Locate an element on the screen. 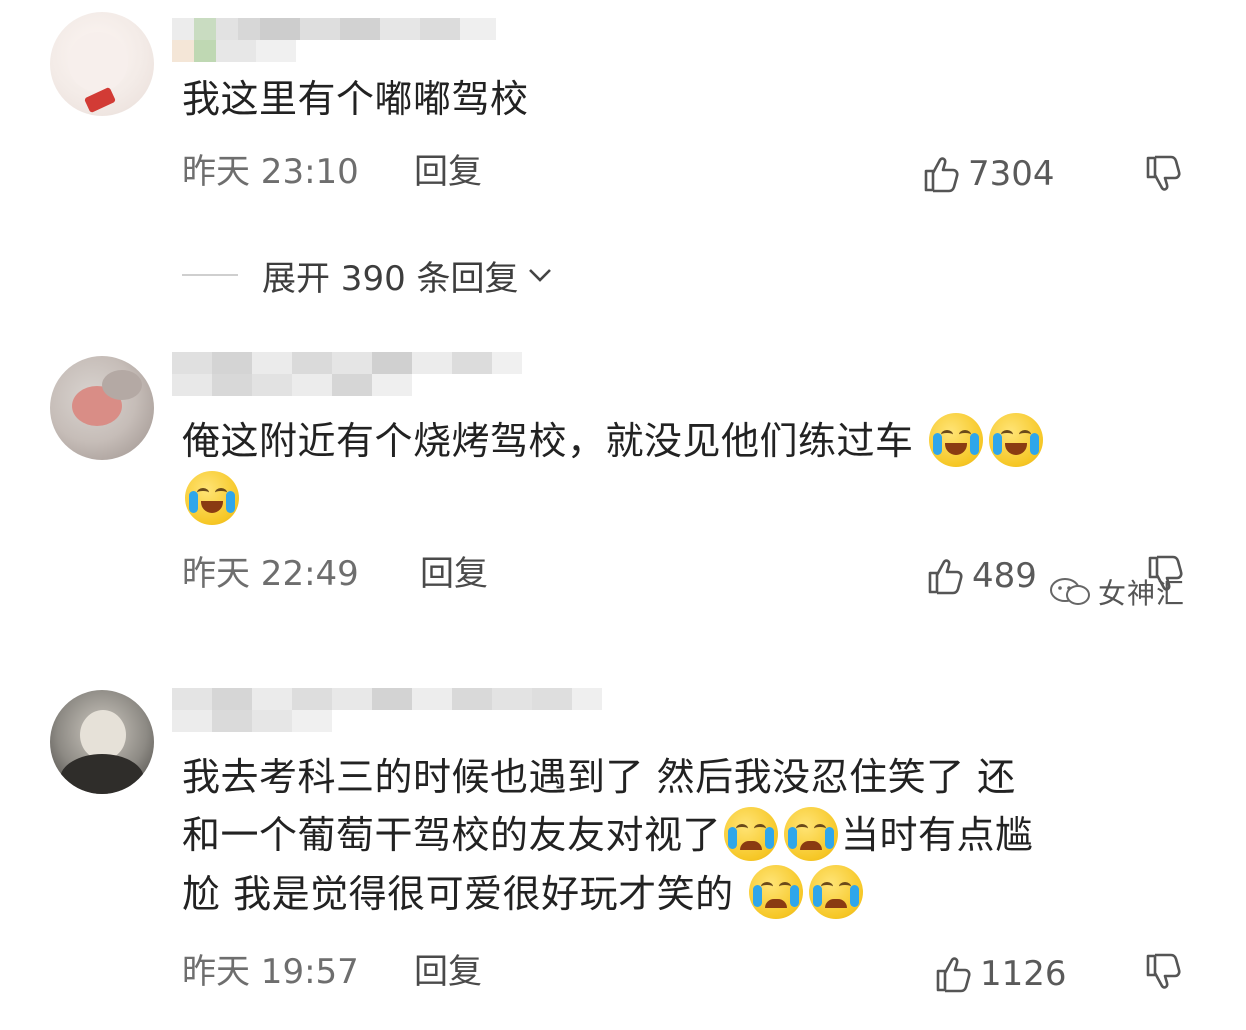 The width and height of the screenshot is (1246, 1030). expand-replies-label: 展开 390 条回复 is located at coordinates (390, 278).